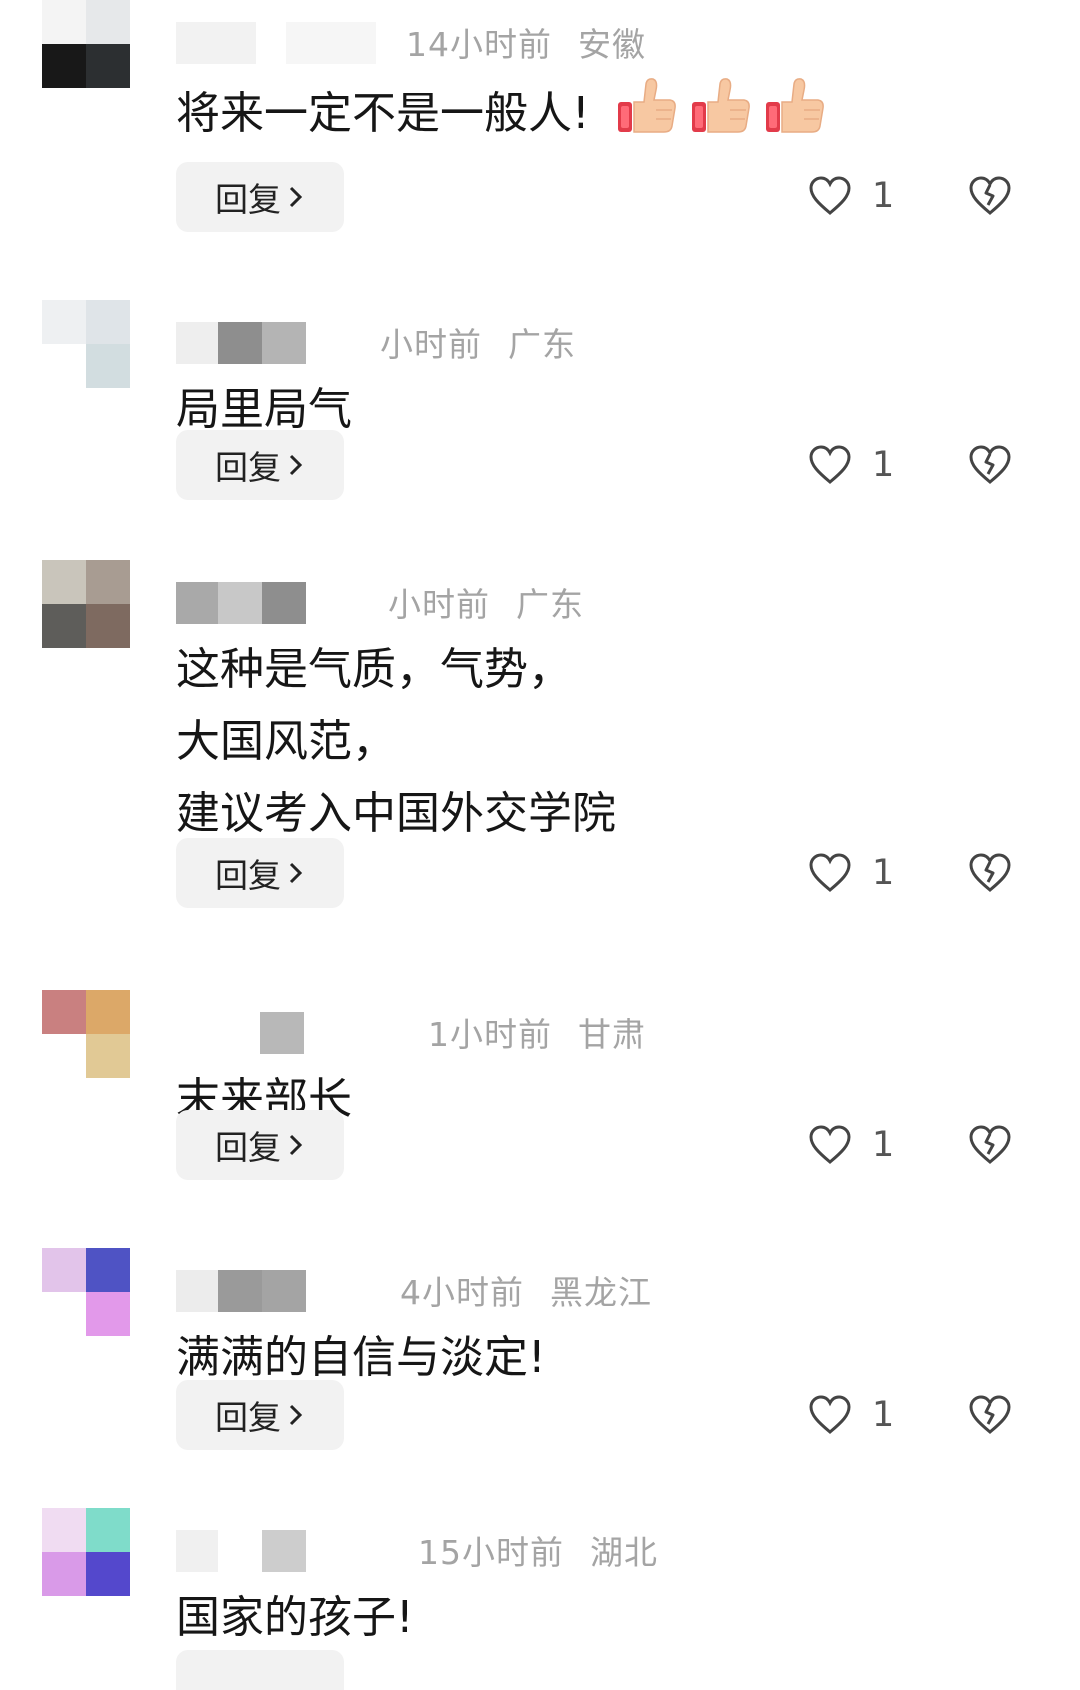 This screenshot has height=1690, width=1080. Describe the element at coordinates (490, 1034) in the screenshot. I see `comment-time: 1小时前` at that location.